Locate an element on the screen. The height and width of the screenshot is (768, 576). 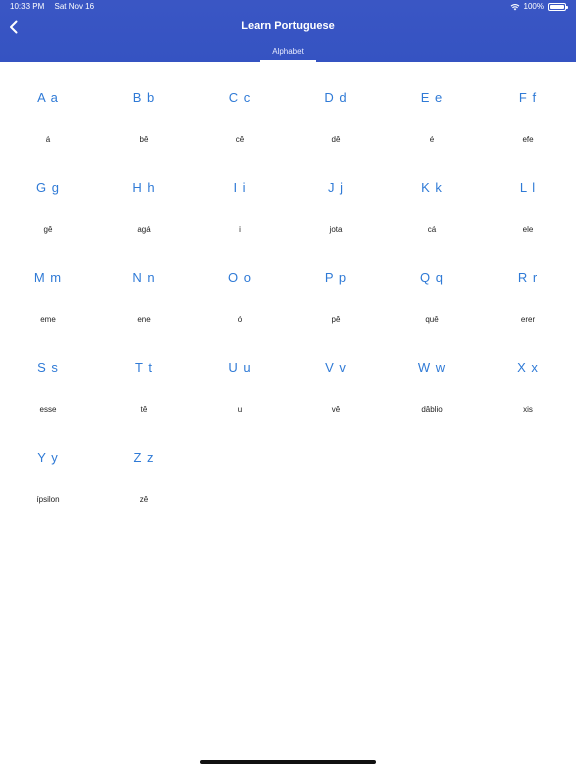
status-left: 10:33 PM Sat Nov 16 is located at coordinates (56, 7).